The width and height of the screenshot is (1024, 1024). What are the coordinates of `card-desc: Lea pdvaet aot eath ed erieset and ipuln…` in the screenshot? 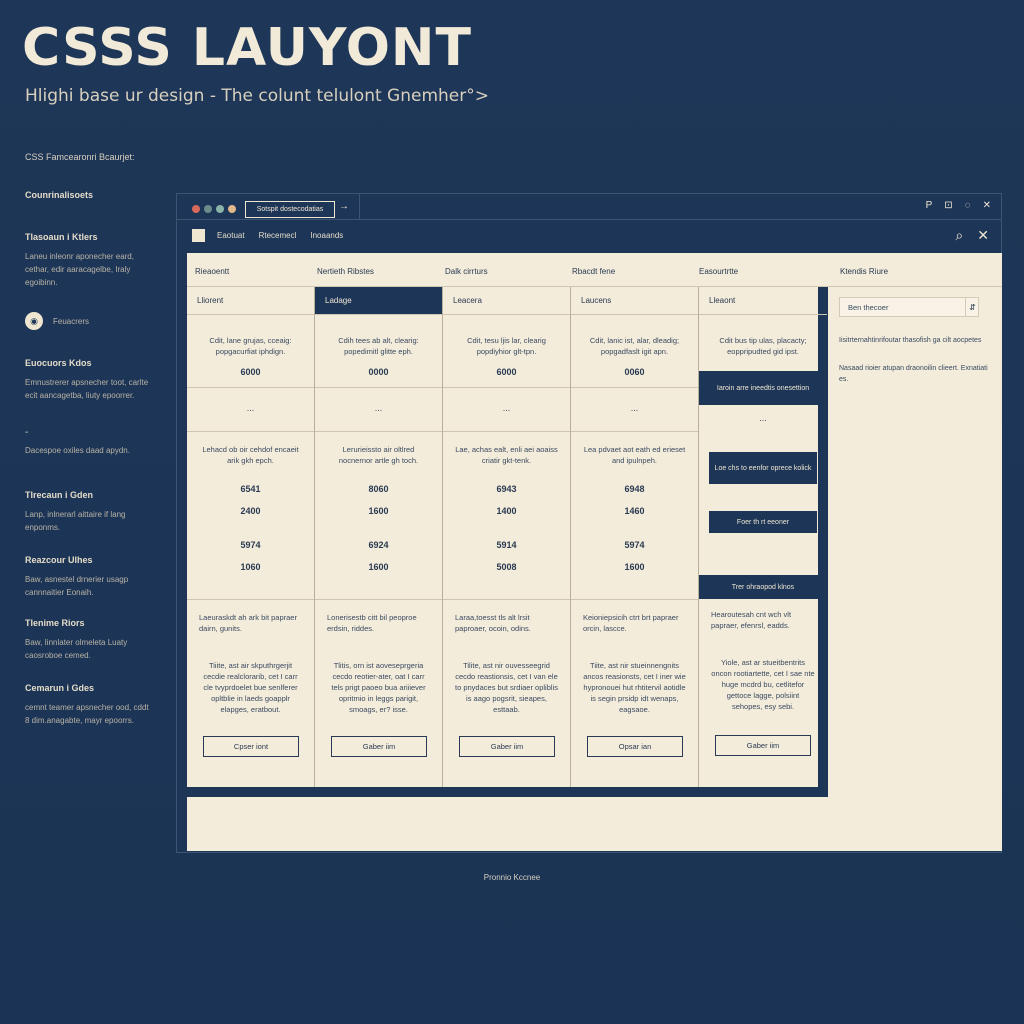 It's located at (634, 455).